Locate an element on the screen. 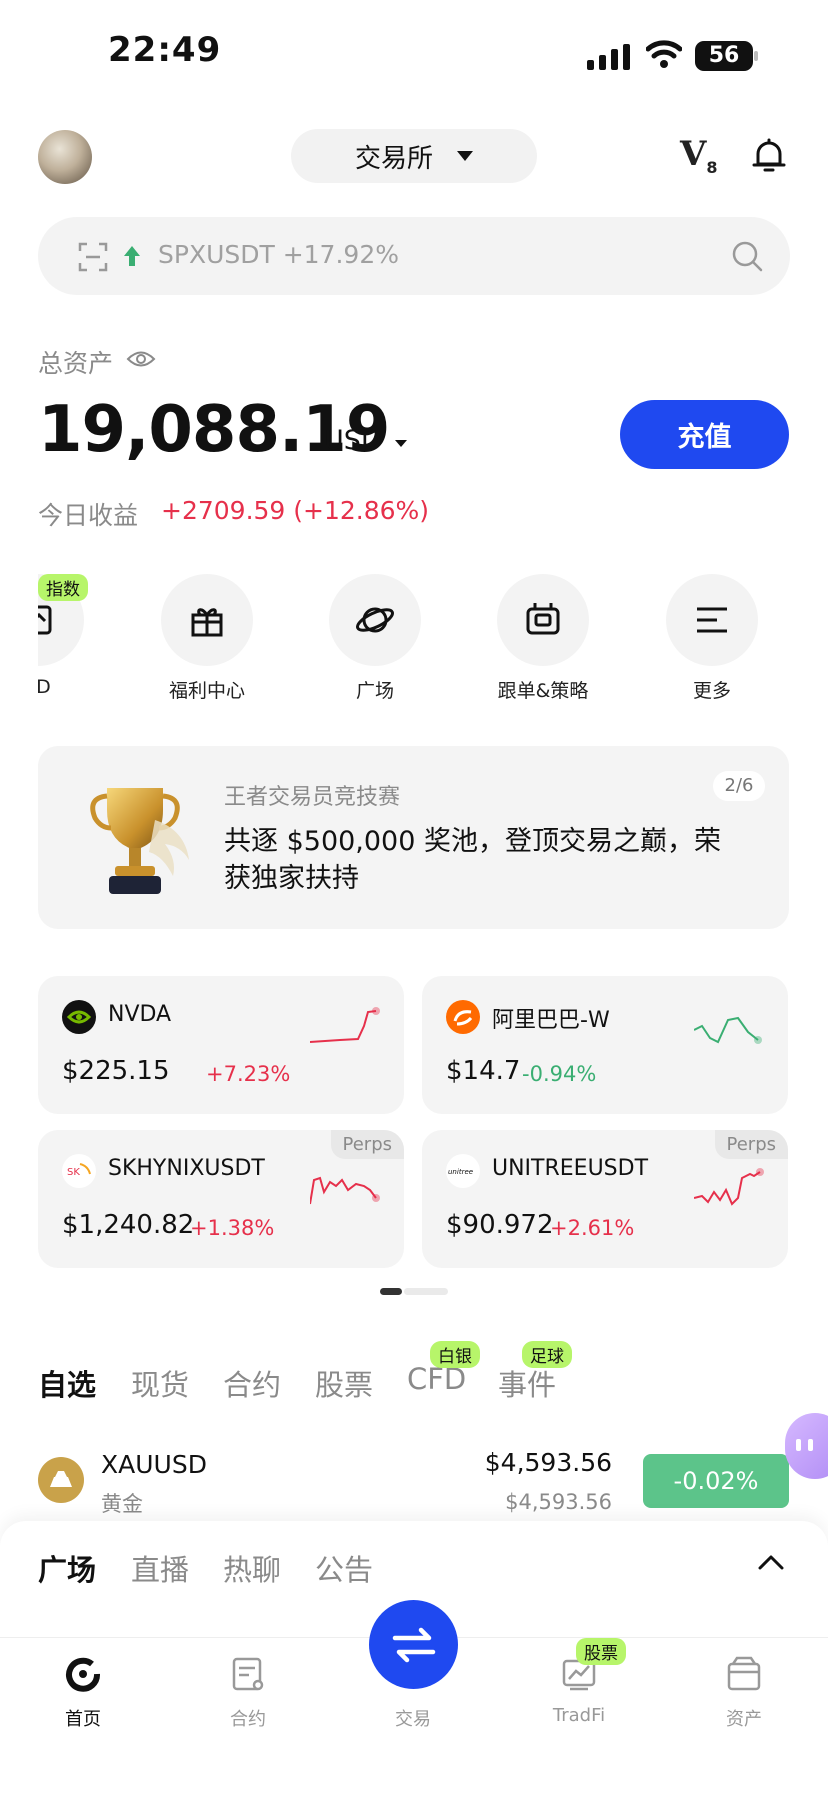 The width and height of the screenshot is (828, 1796). assistant-float-button is located at coordinates (806, 1446).